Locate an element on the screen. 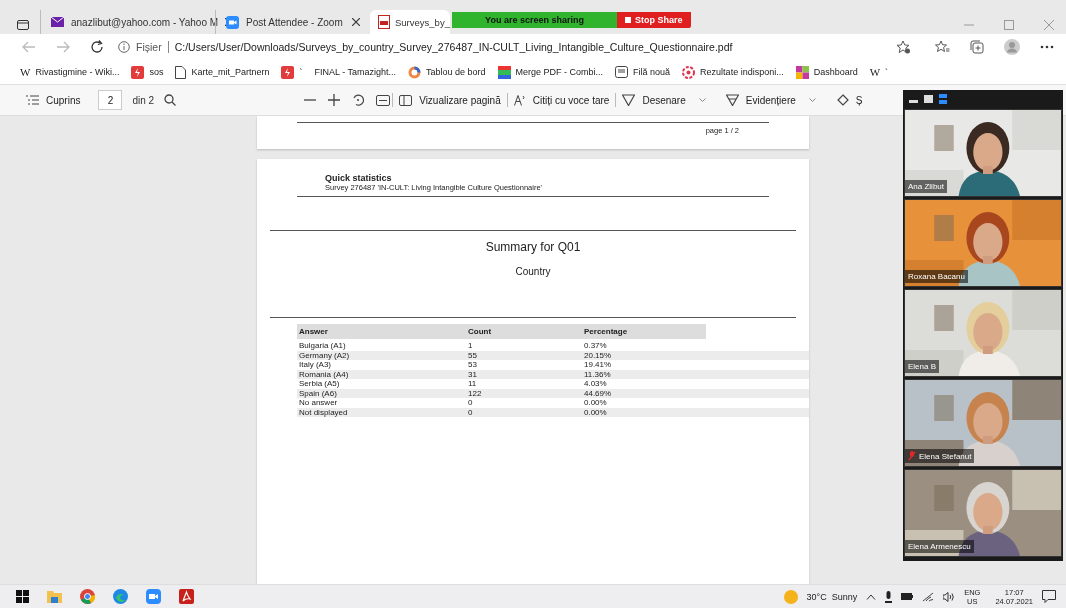 The width and height of the screenshot is (1066, 608). table-cell-text: 31 is located at coordinates (473, 374).